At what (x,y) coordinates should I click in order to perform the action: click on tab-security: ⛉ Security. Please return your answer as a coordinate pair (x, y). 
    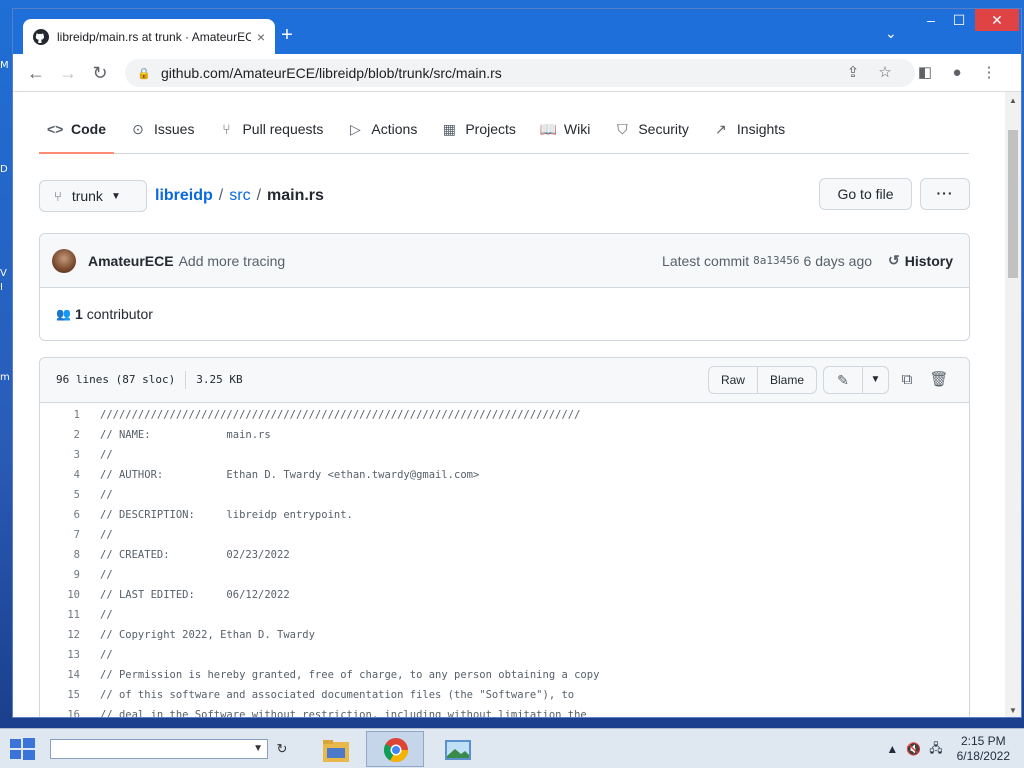
    Looking at the image, I should click on (651, 129).